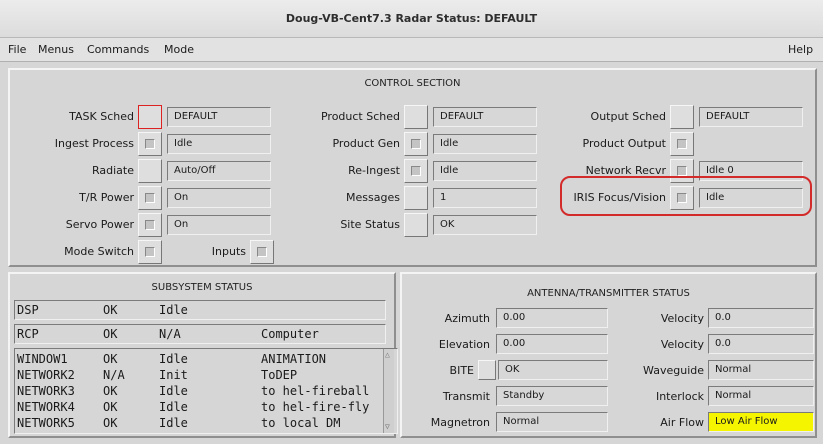  What do you see at coordinates (682, 198) in the screenshot?
I see `iris-focus-button` at bounding box center [682, 198].